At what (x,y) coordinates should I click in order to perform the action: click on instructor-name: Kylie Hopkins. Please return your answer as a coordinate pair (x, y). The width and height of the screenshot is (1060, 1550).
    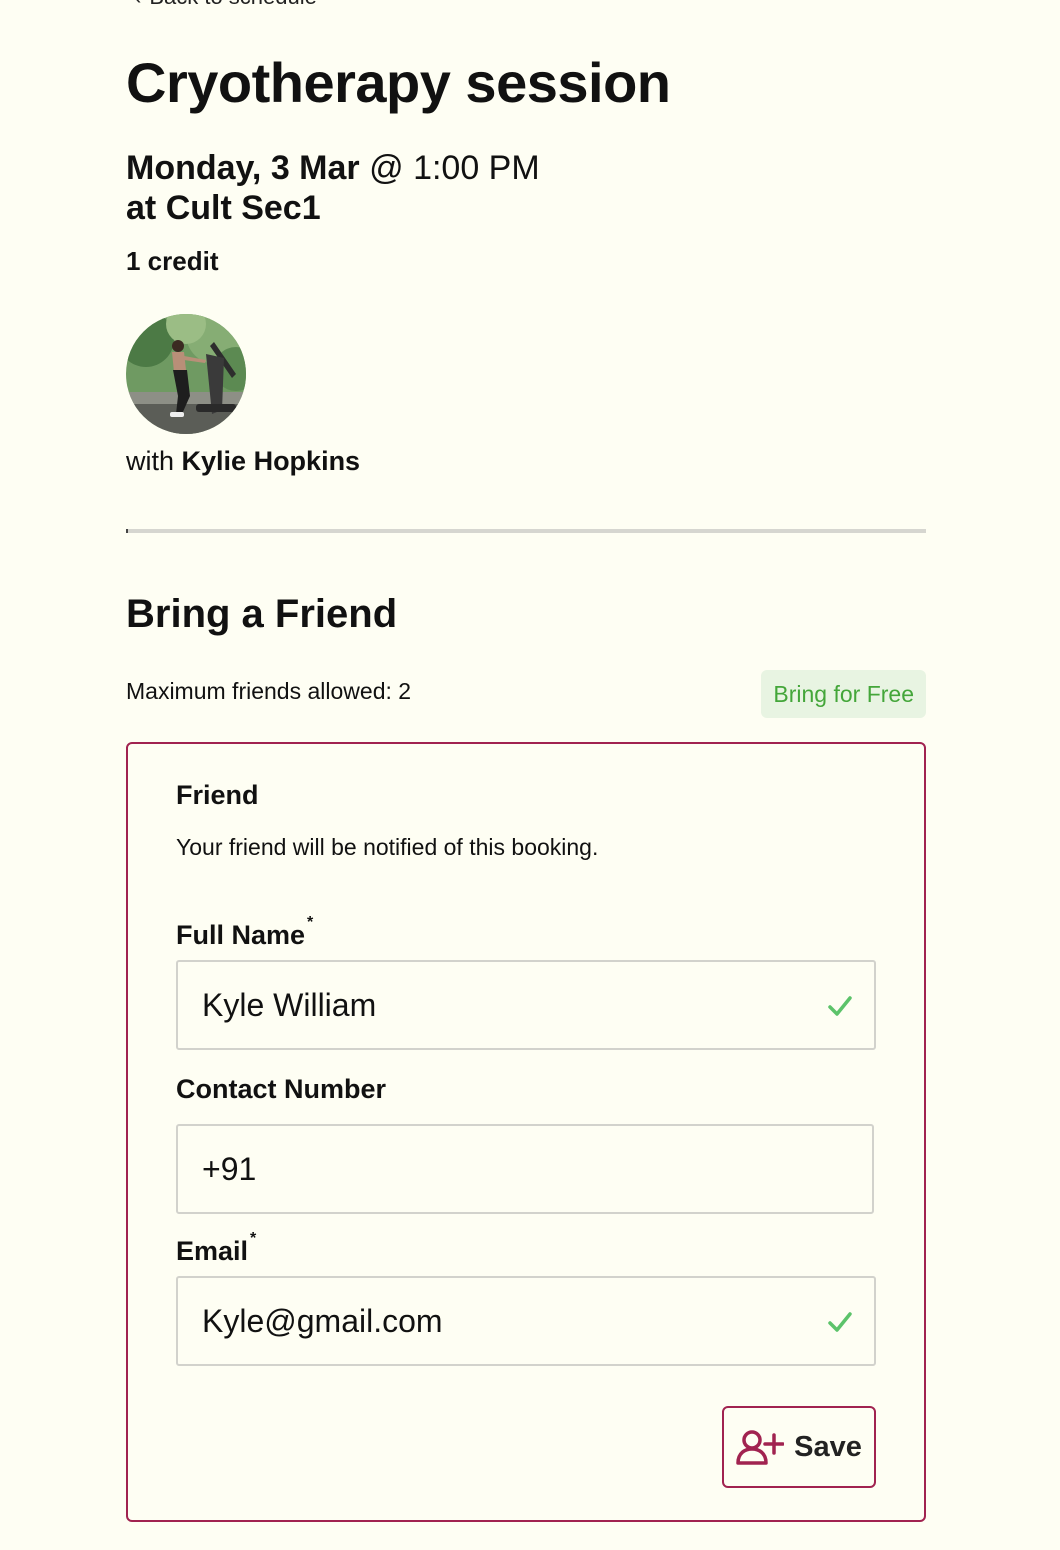
    Looking at the image, I should click on (271, 461).